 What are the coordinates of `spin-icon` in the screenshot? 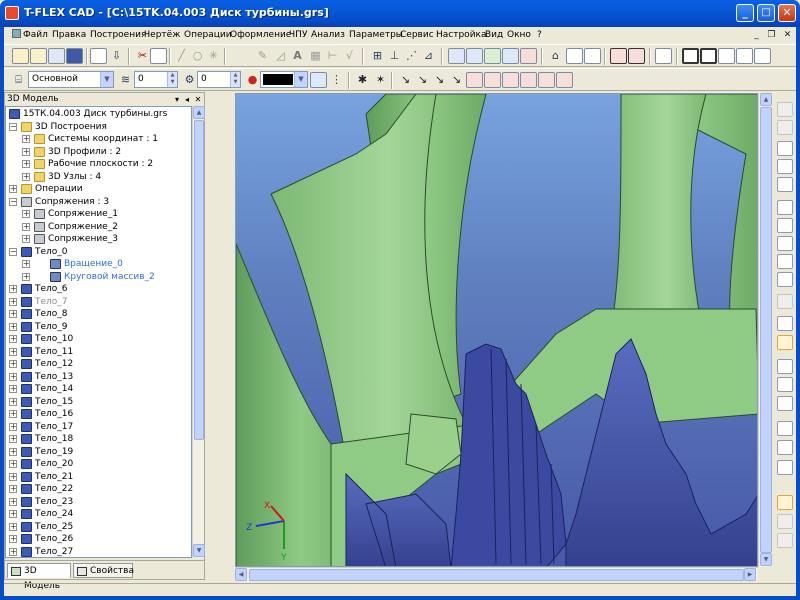 It's located at (785, 403).